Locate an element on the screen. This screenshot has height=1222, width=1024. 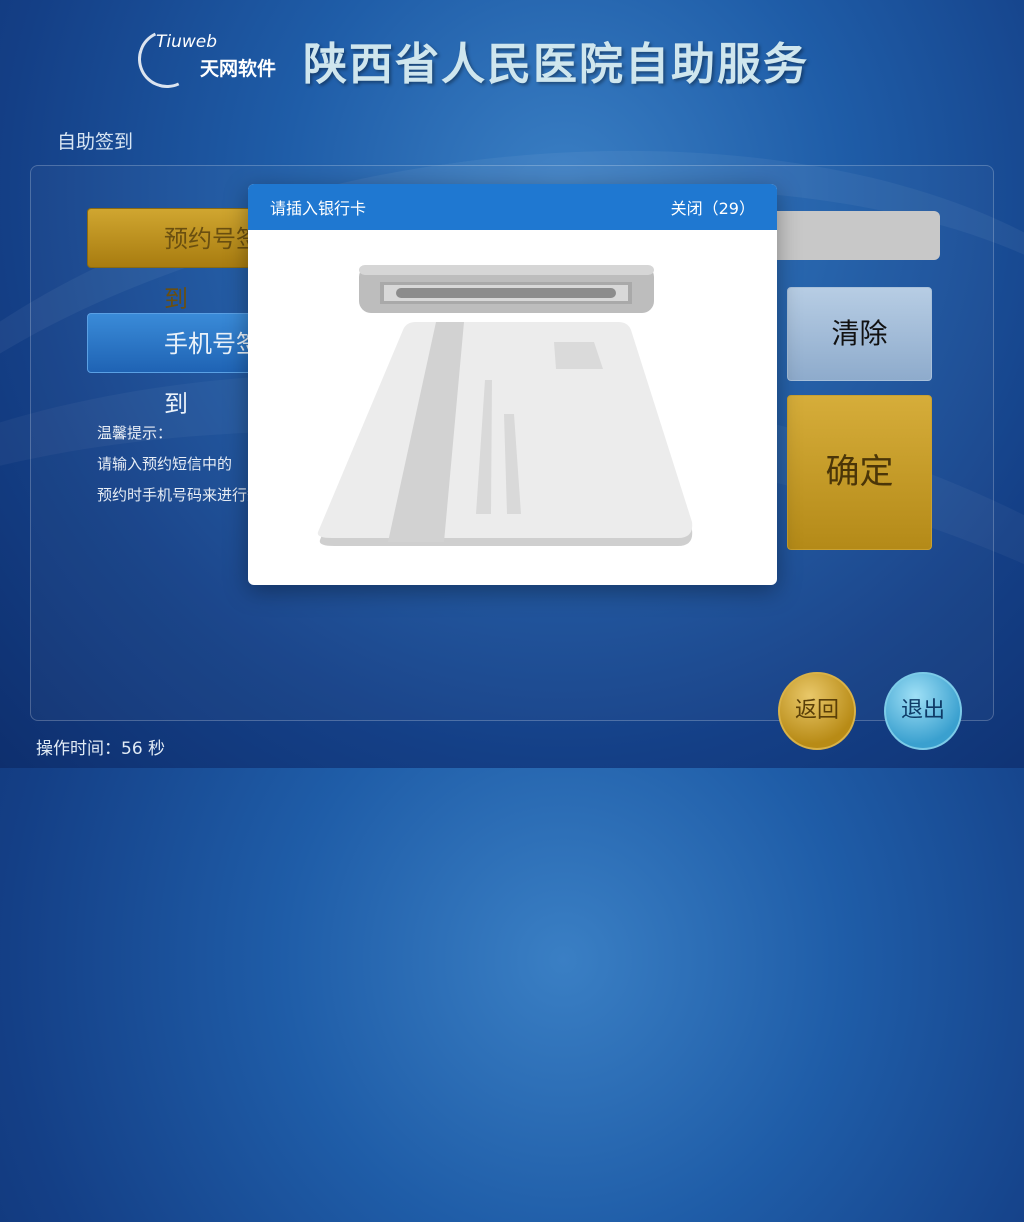
confirm-button: 确定 is located at coordinates (859, 472).